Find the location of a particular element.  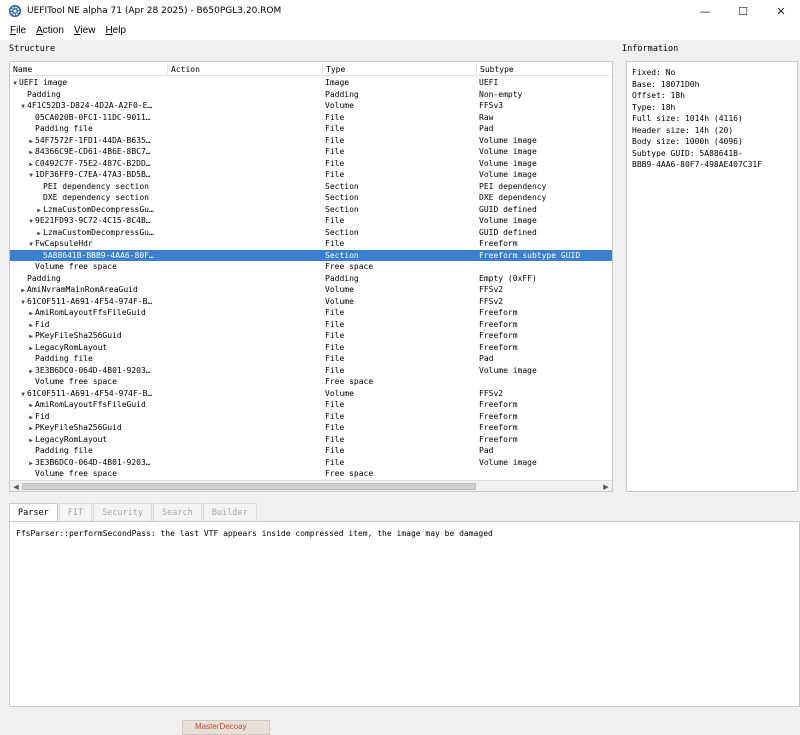

tree-row-name: AmiRomLayoutFfsFileGuid is located at coordinates (90, 404).